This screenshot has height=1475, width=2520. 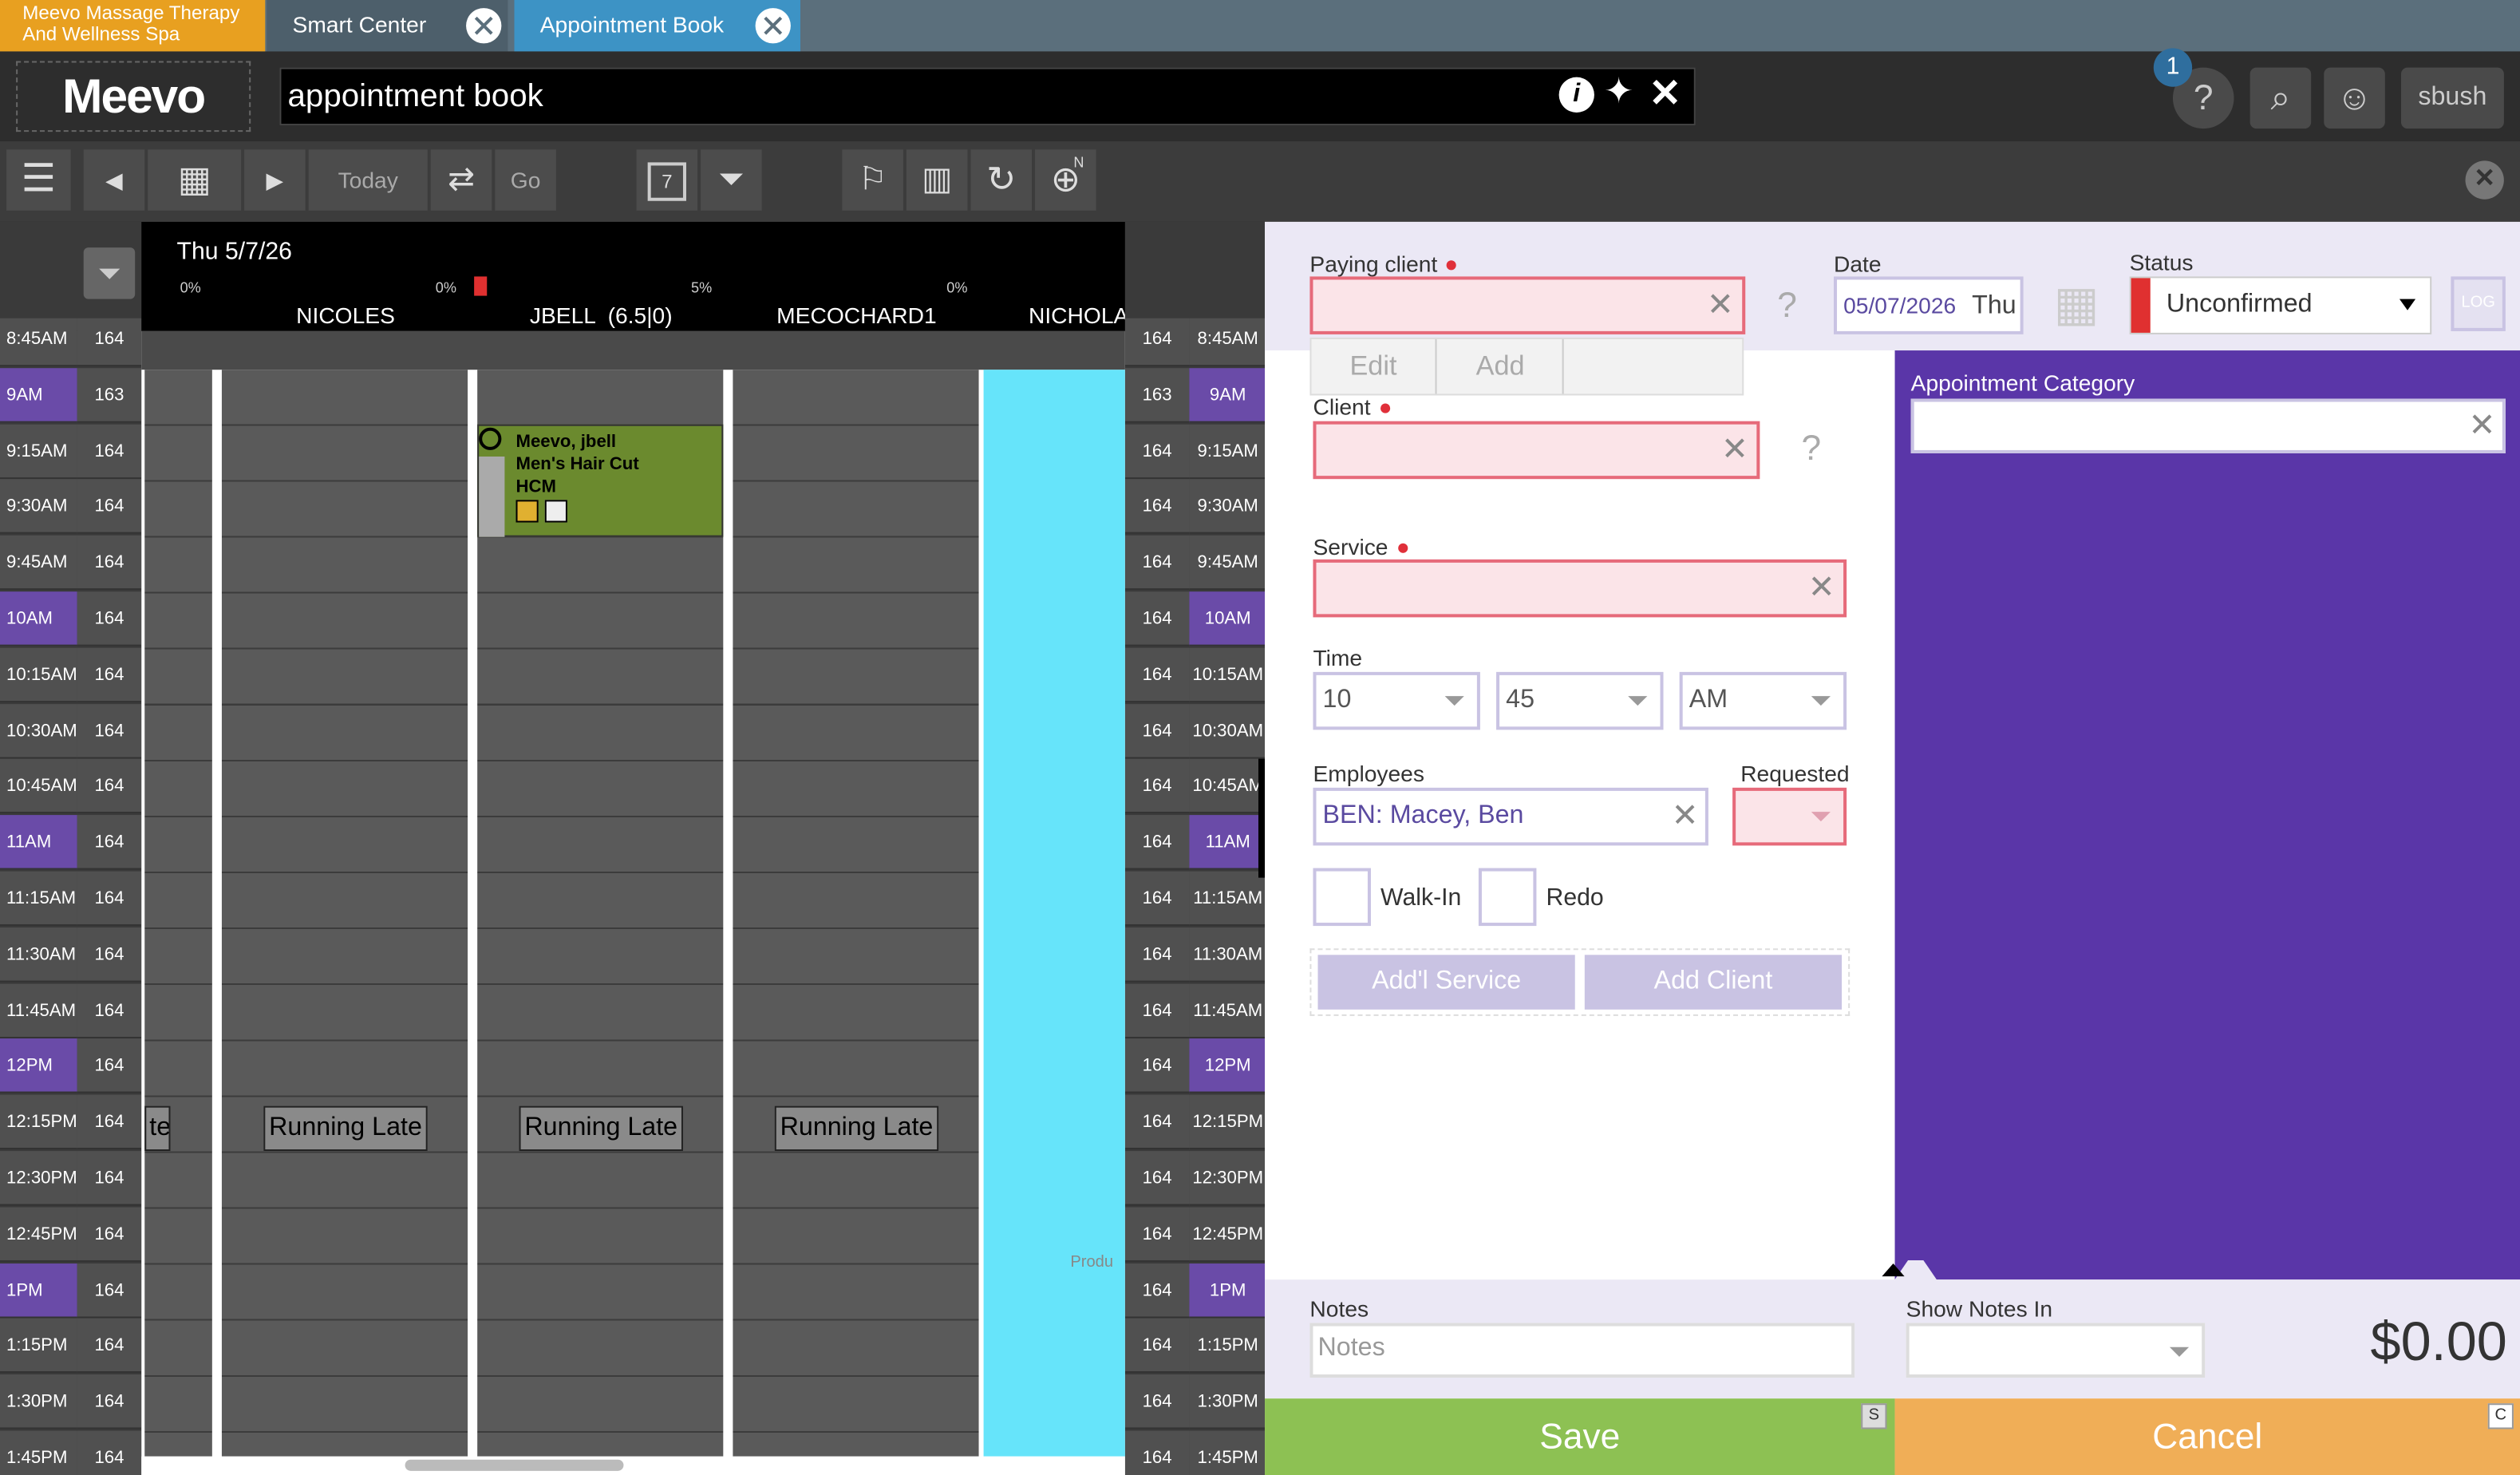 I want to click on clear-employee-icon: ✕, so click(x=1685, y=816).